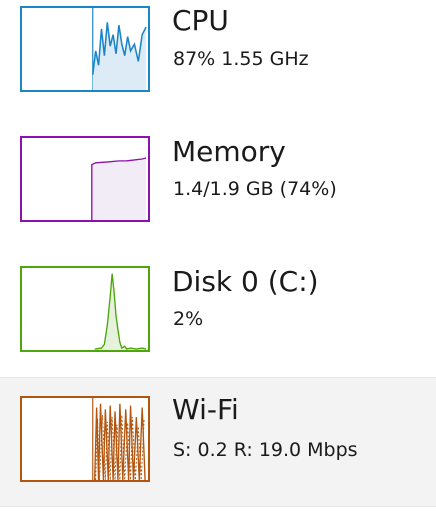 The image size is (436, 512). I want to click on wifi-detail: S: 0.2 R: 19.0 Mbps, so click(265, 450).